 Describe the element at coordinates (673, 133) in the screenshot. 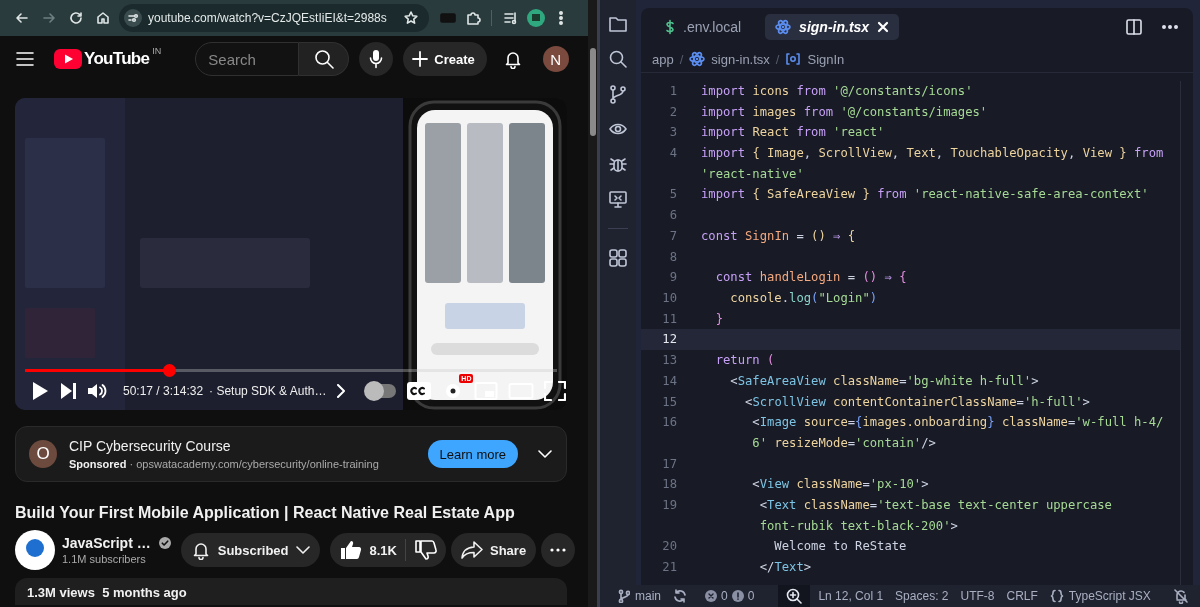

I see `line-number: 3` at that location.